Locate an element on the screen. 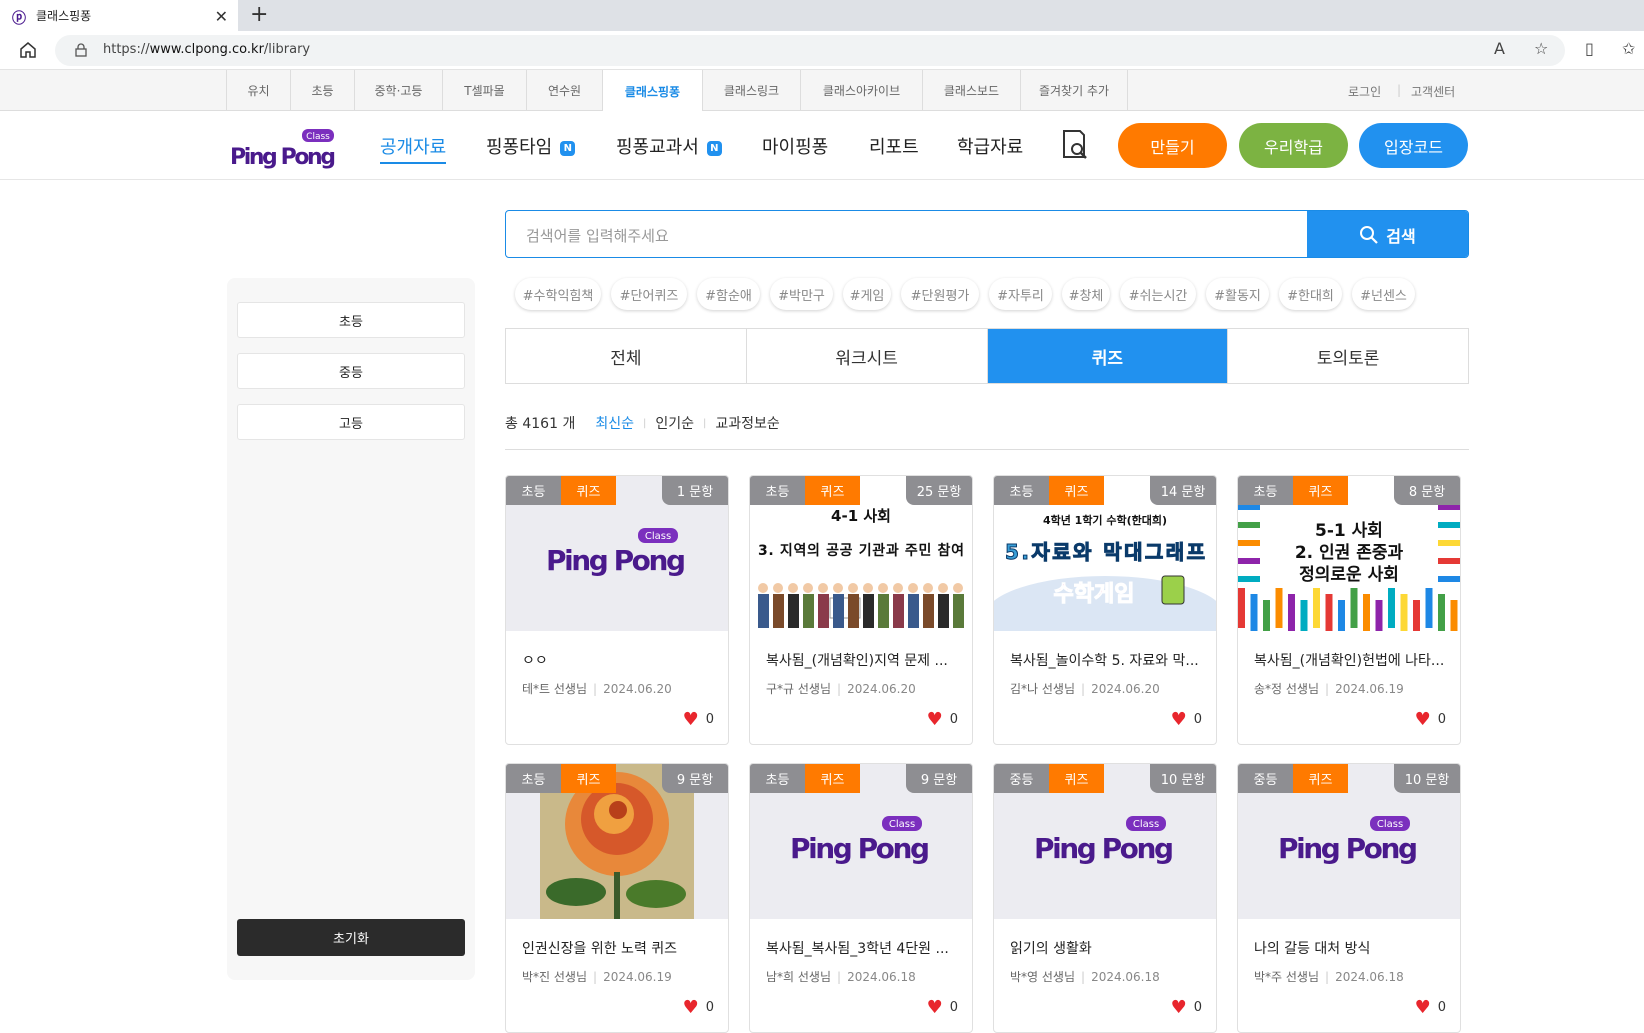 The width and height of the screenshot is (1644, 1033). filter-elementary: 초등 is located at coordinates (351, 320).